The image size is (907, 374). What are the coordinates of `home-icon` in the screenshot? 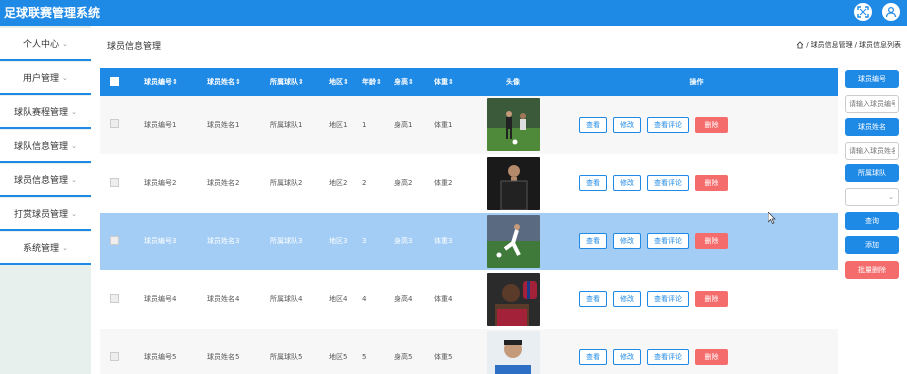 It's located at (800, 45).